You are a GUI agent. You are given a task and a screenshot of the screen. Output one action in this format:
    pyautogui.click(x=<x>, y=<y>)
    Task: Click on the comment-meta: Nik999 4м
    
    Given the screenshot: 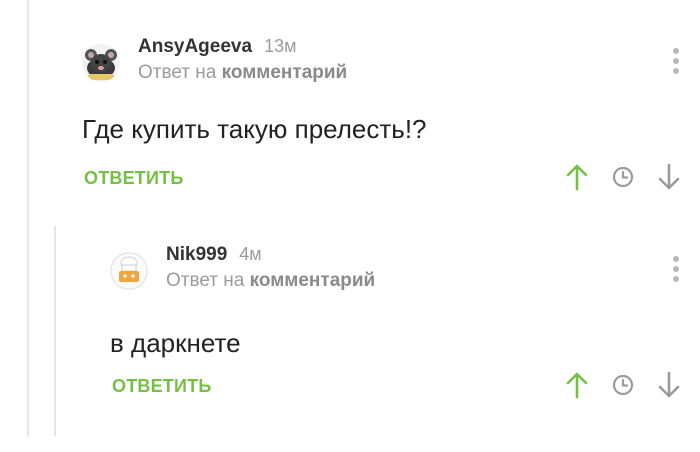 What is the action you would take?
    pyautogui.click(x=214, y=255)
    